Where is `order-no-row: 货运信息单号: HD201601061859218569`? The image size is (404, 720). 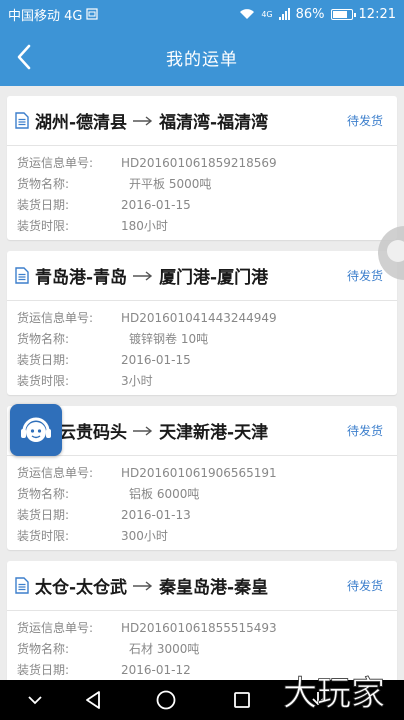 order-no-row: 货运信息单号: HD201601061859218569 is located at coordinates (202, 162).